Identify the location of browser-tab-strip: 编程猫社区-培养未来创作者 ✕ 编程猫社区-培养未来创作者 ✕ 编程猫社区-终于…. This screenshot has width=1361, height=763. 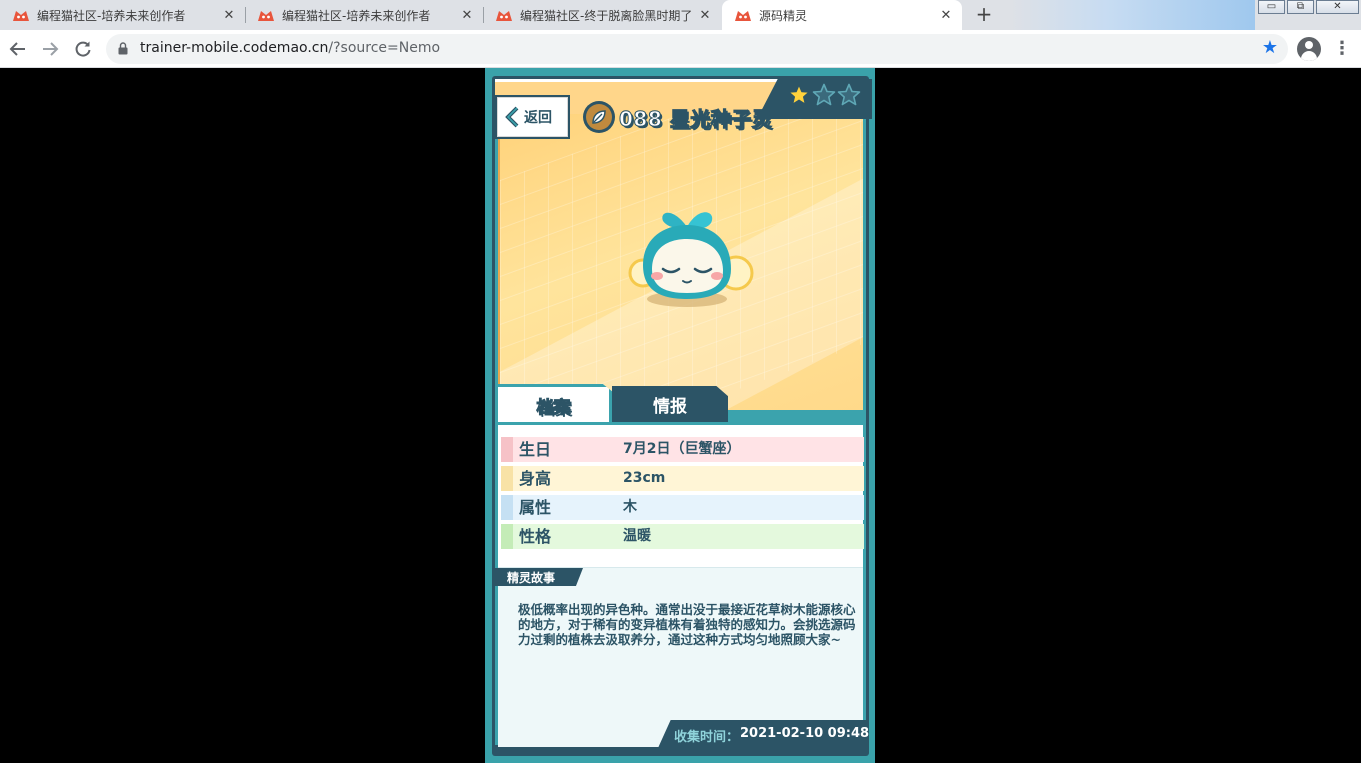
(680, 15).